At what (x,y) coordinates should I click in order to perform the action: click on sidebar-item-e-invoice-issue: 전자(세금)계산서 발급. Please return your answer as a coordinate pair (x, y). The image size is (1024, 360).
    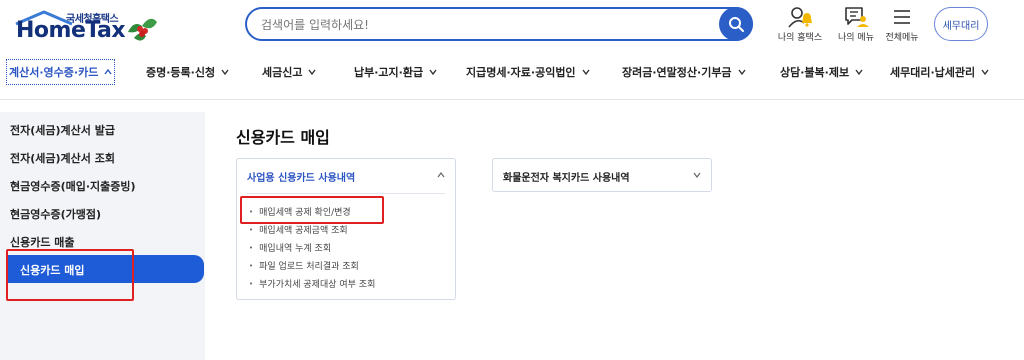
    Looking at the image, I should click on (62, 130).